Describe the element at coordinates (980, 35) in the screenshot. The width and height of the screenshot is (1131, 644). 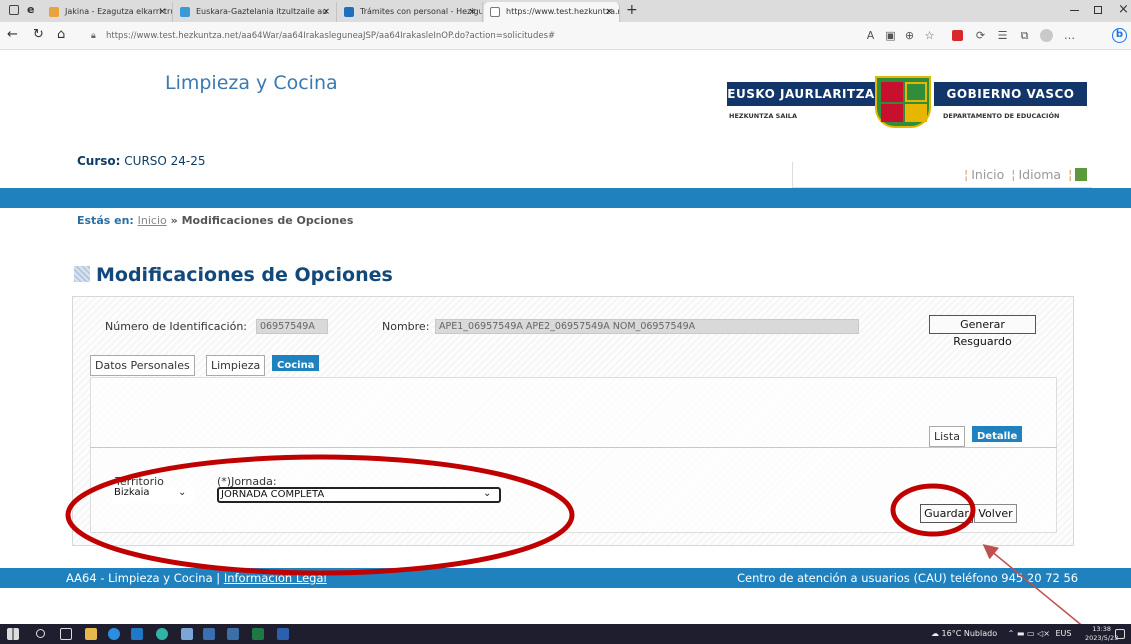
I see `refresh-extension-icon: ⟳` at that location.